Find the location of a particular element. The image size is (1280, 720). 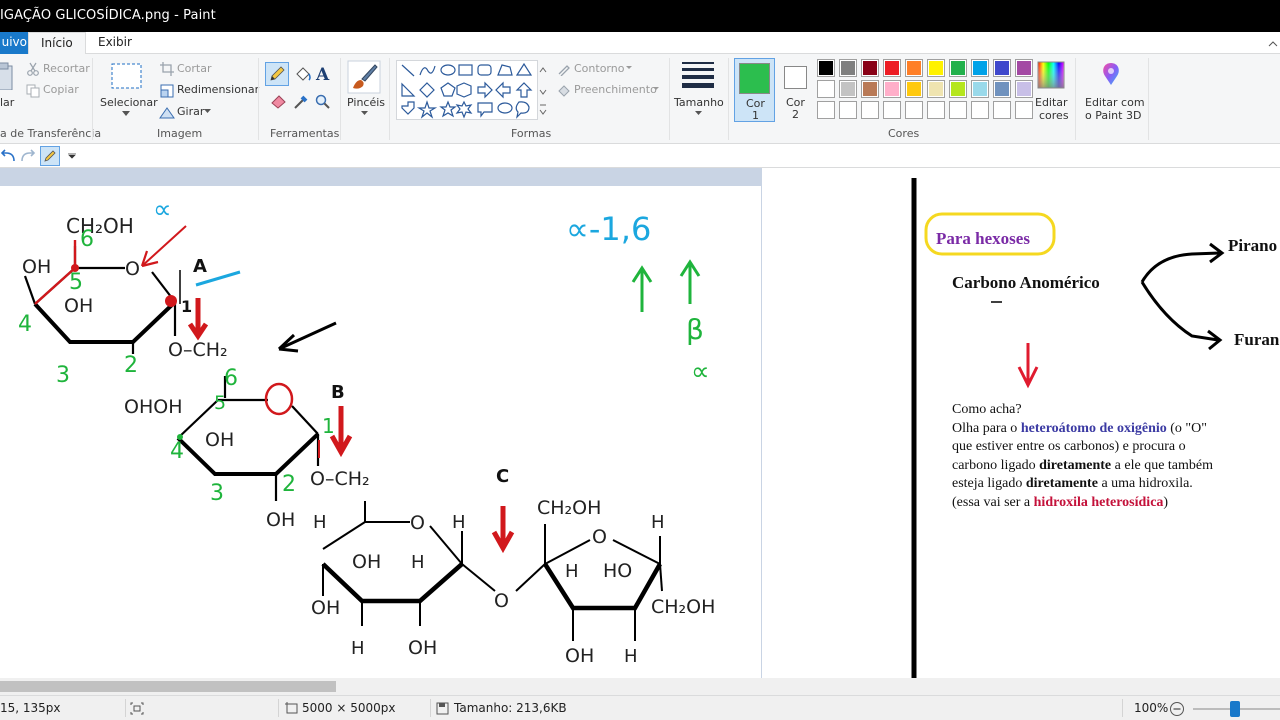

pencil-icon is located at coordinates (277, 74).